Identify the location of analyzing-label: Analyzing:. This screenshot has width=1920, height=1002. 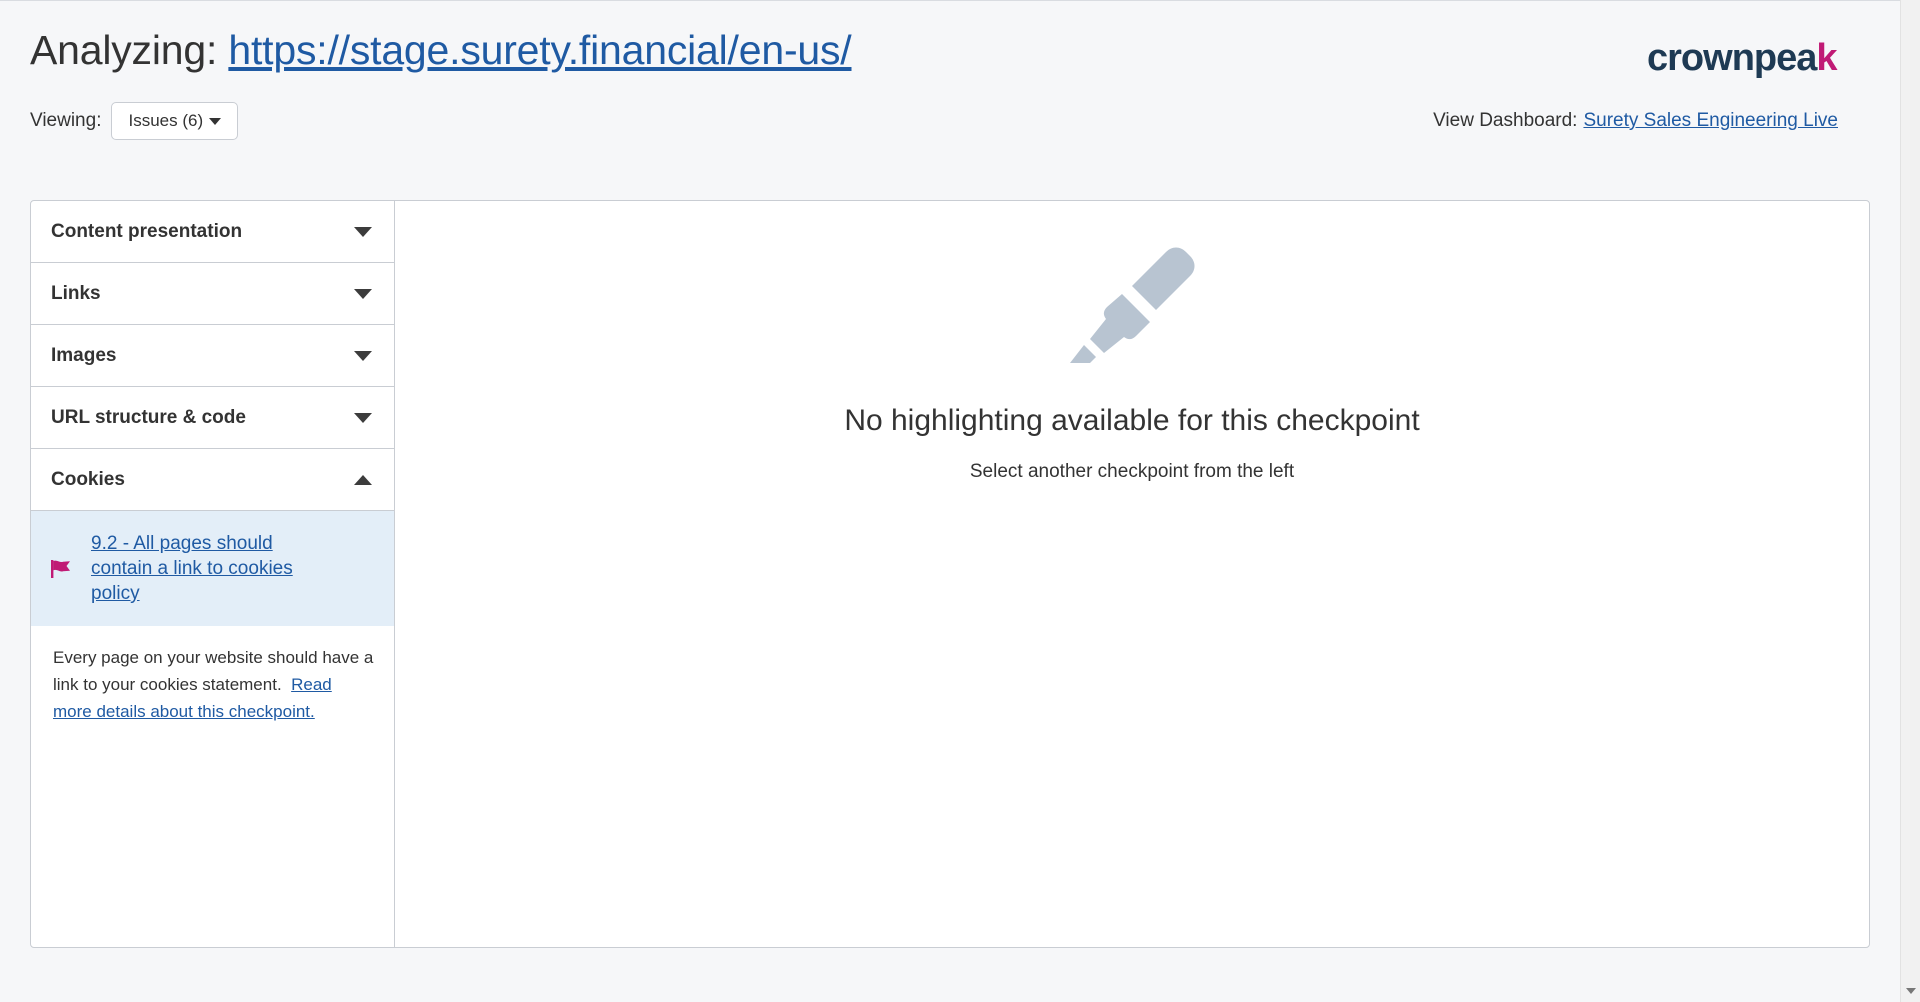
(124, 50).